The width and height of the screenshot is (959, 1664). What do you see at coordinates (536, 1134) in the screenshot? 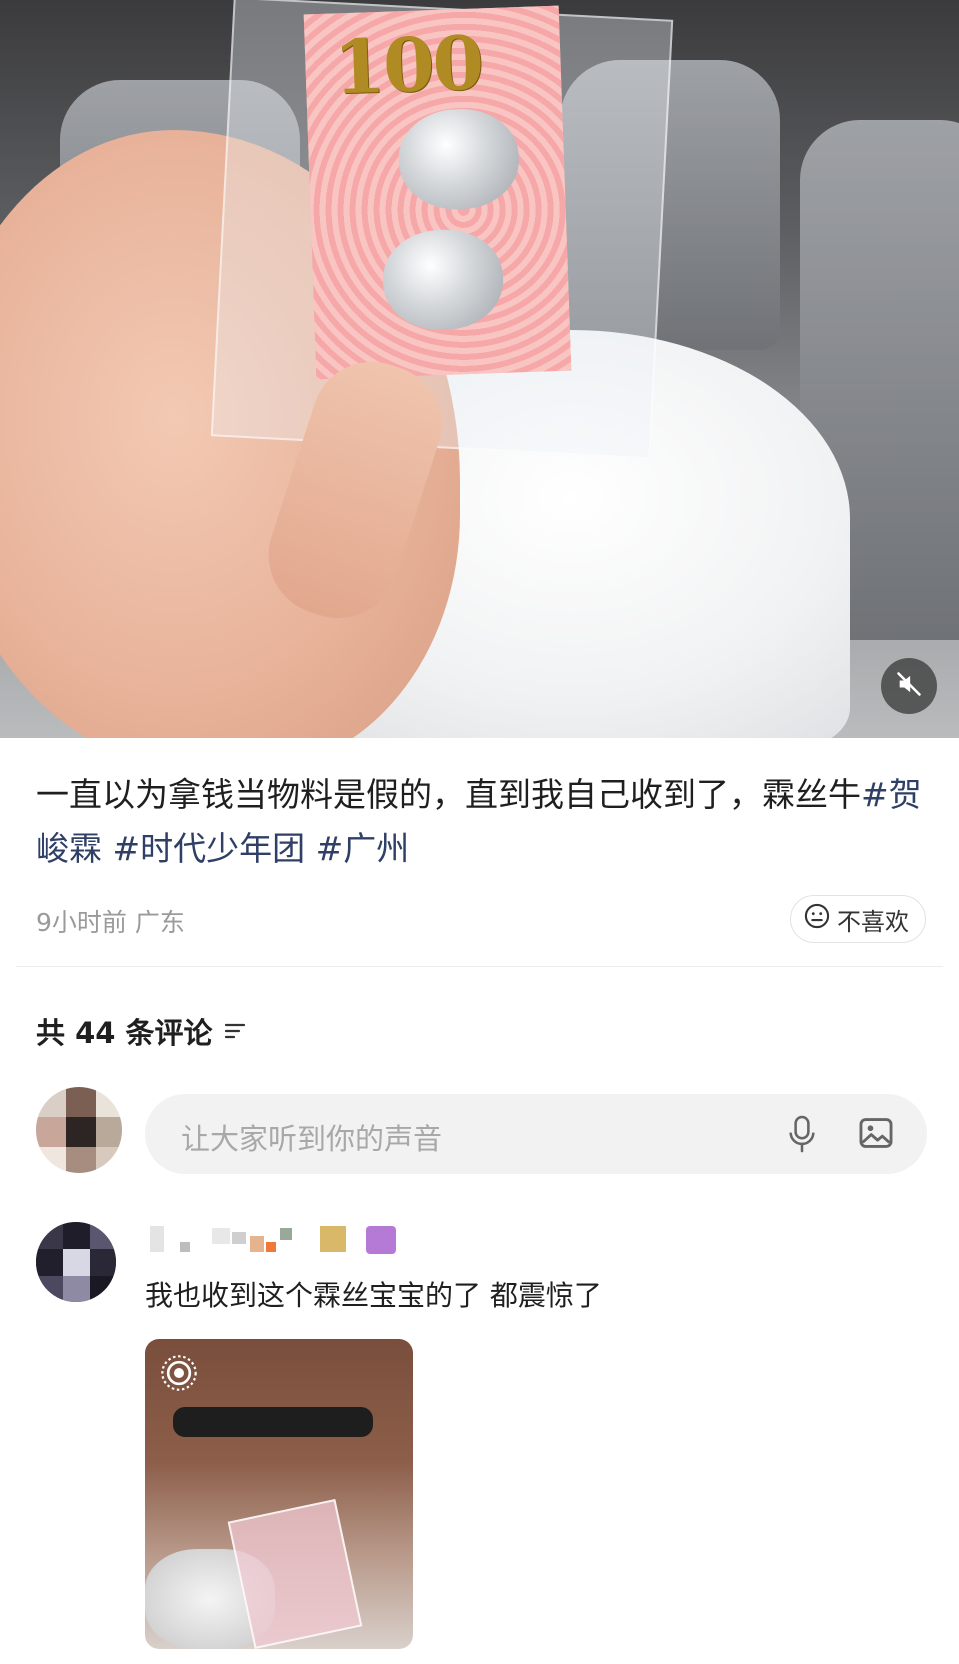
I see `comment-input: 让大家听到你的声音` at bounding box center [536, 1134].